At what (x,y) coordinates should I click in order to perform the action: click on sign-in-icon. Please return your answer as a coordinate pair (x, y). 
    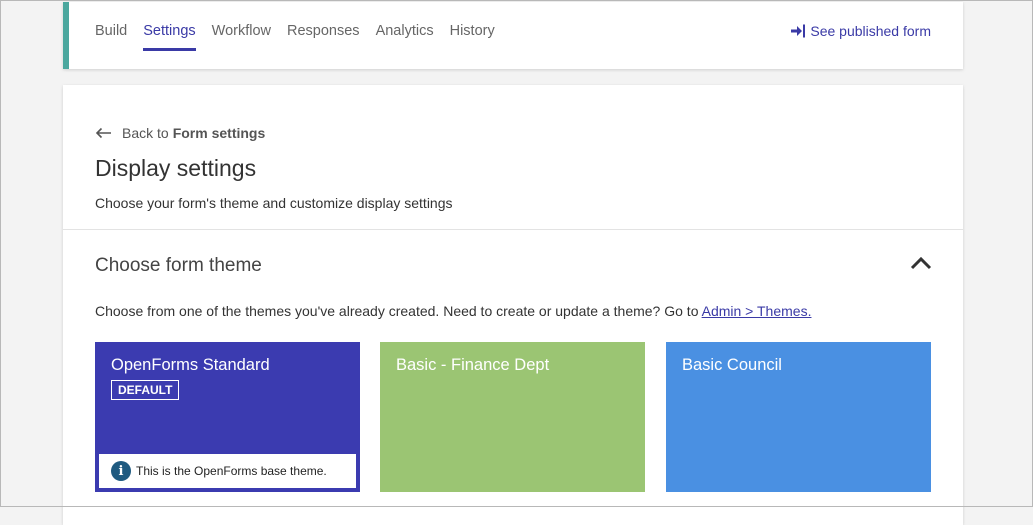
    Looking at the image, I should click on (798, 31).